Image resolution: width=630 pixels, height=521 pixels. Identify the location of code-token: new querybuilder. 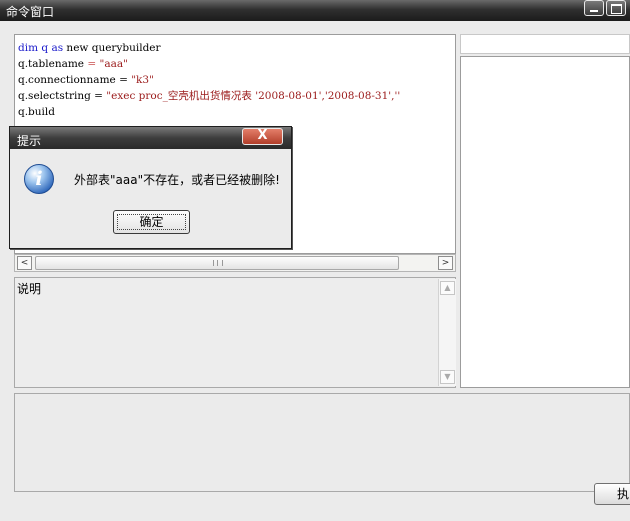
(112, 48).